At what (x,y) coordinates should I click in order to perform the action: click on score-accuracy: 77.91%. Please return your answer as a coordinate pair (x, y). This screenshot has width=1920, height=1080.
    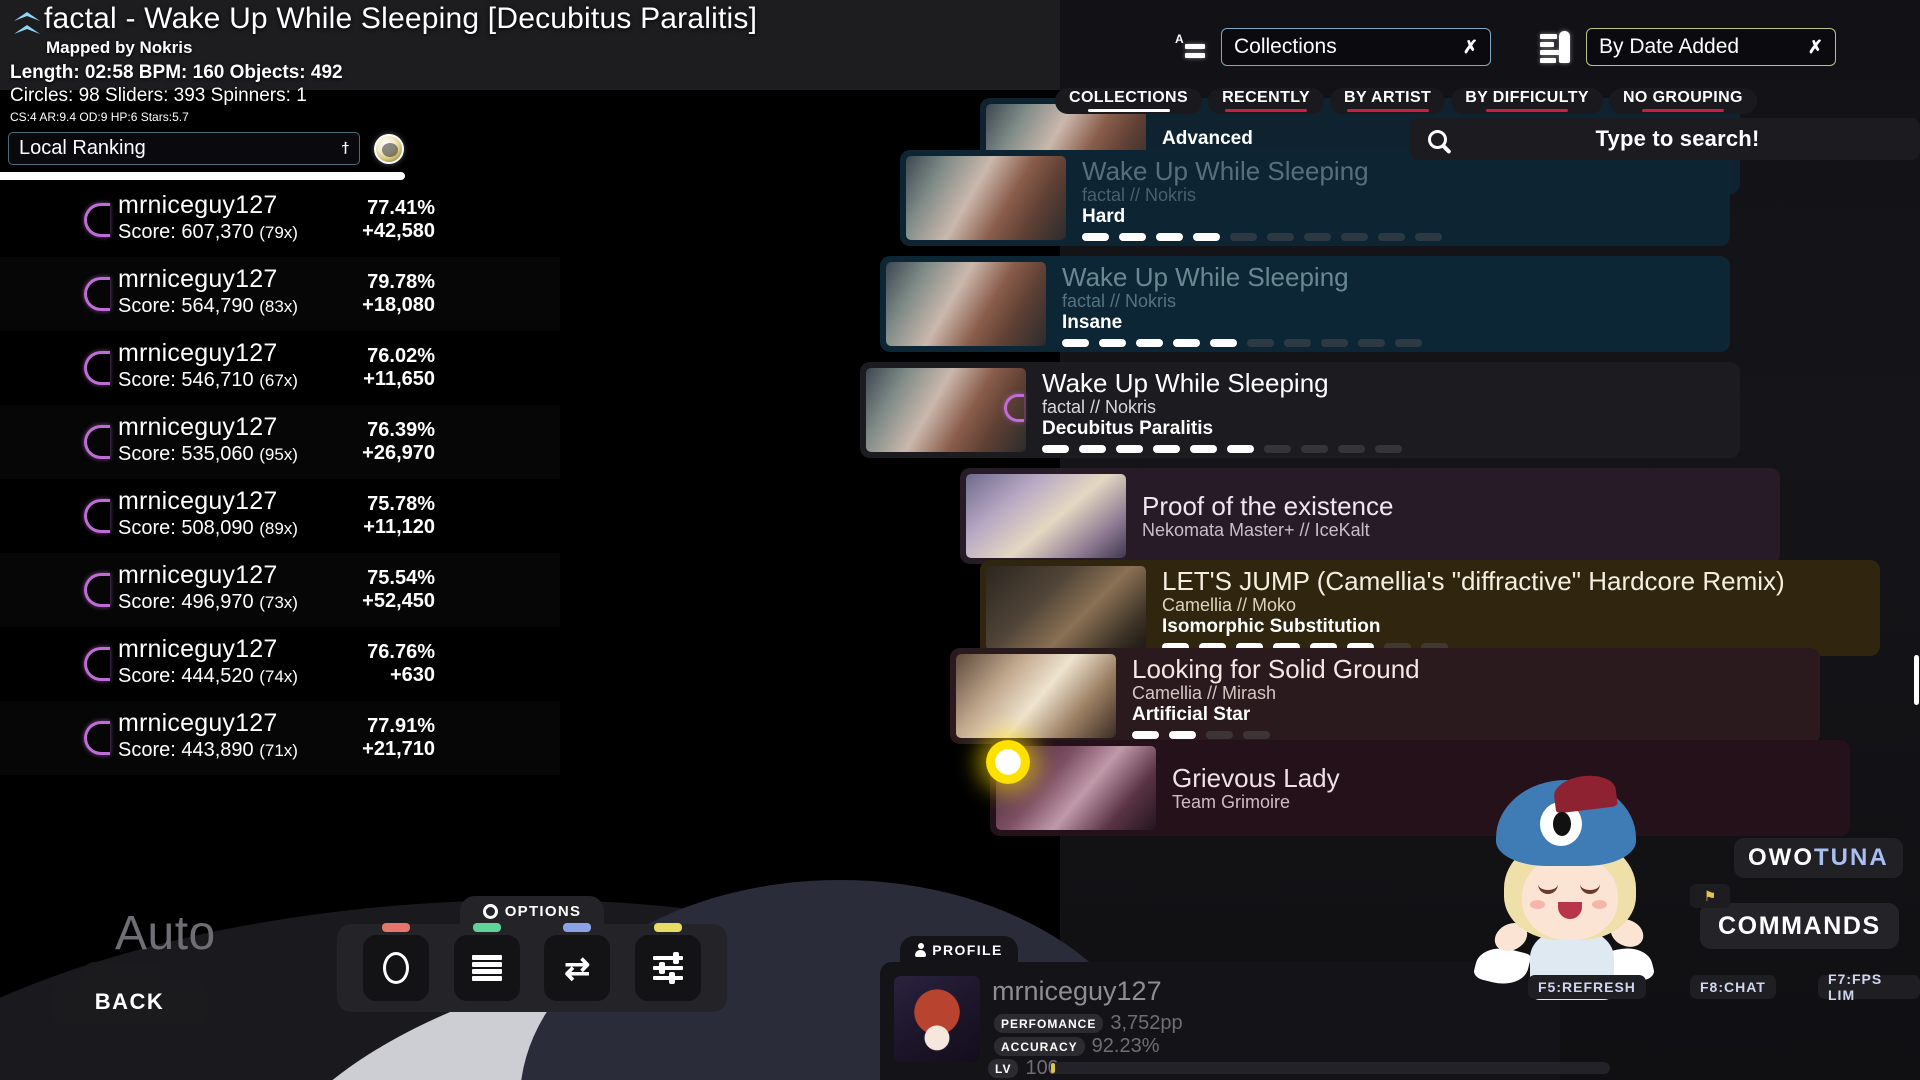
    Looking at the image, I should click on (401, 726).